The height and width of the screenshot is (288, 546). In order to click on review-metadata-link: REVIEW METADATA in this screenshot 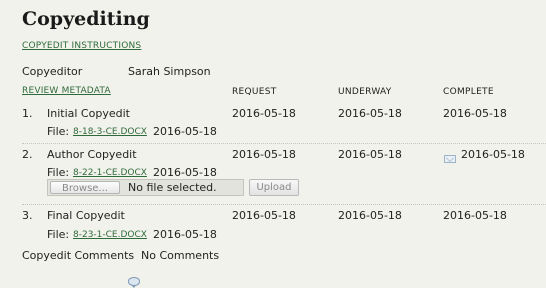, I will do `click(66, 91)`.